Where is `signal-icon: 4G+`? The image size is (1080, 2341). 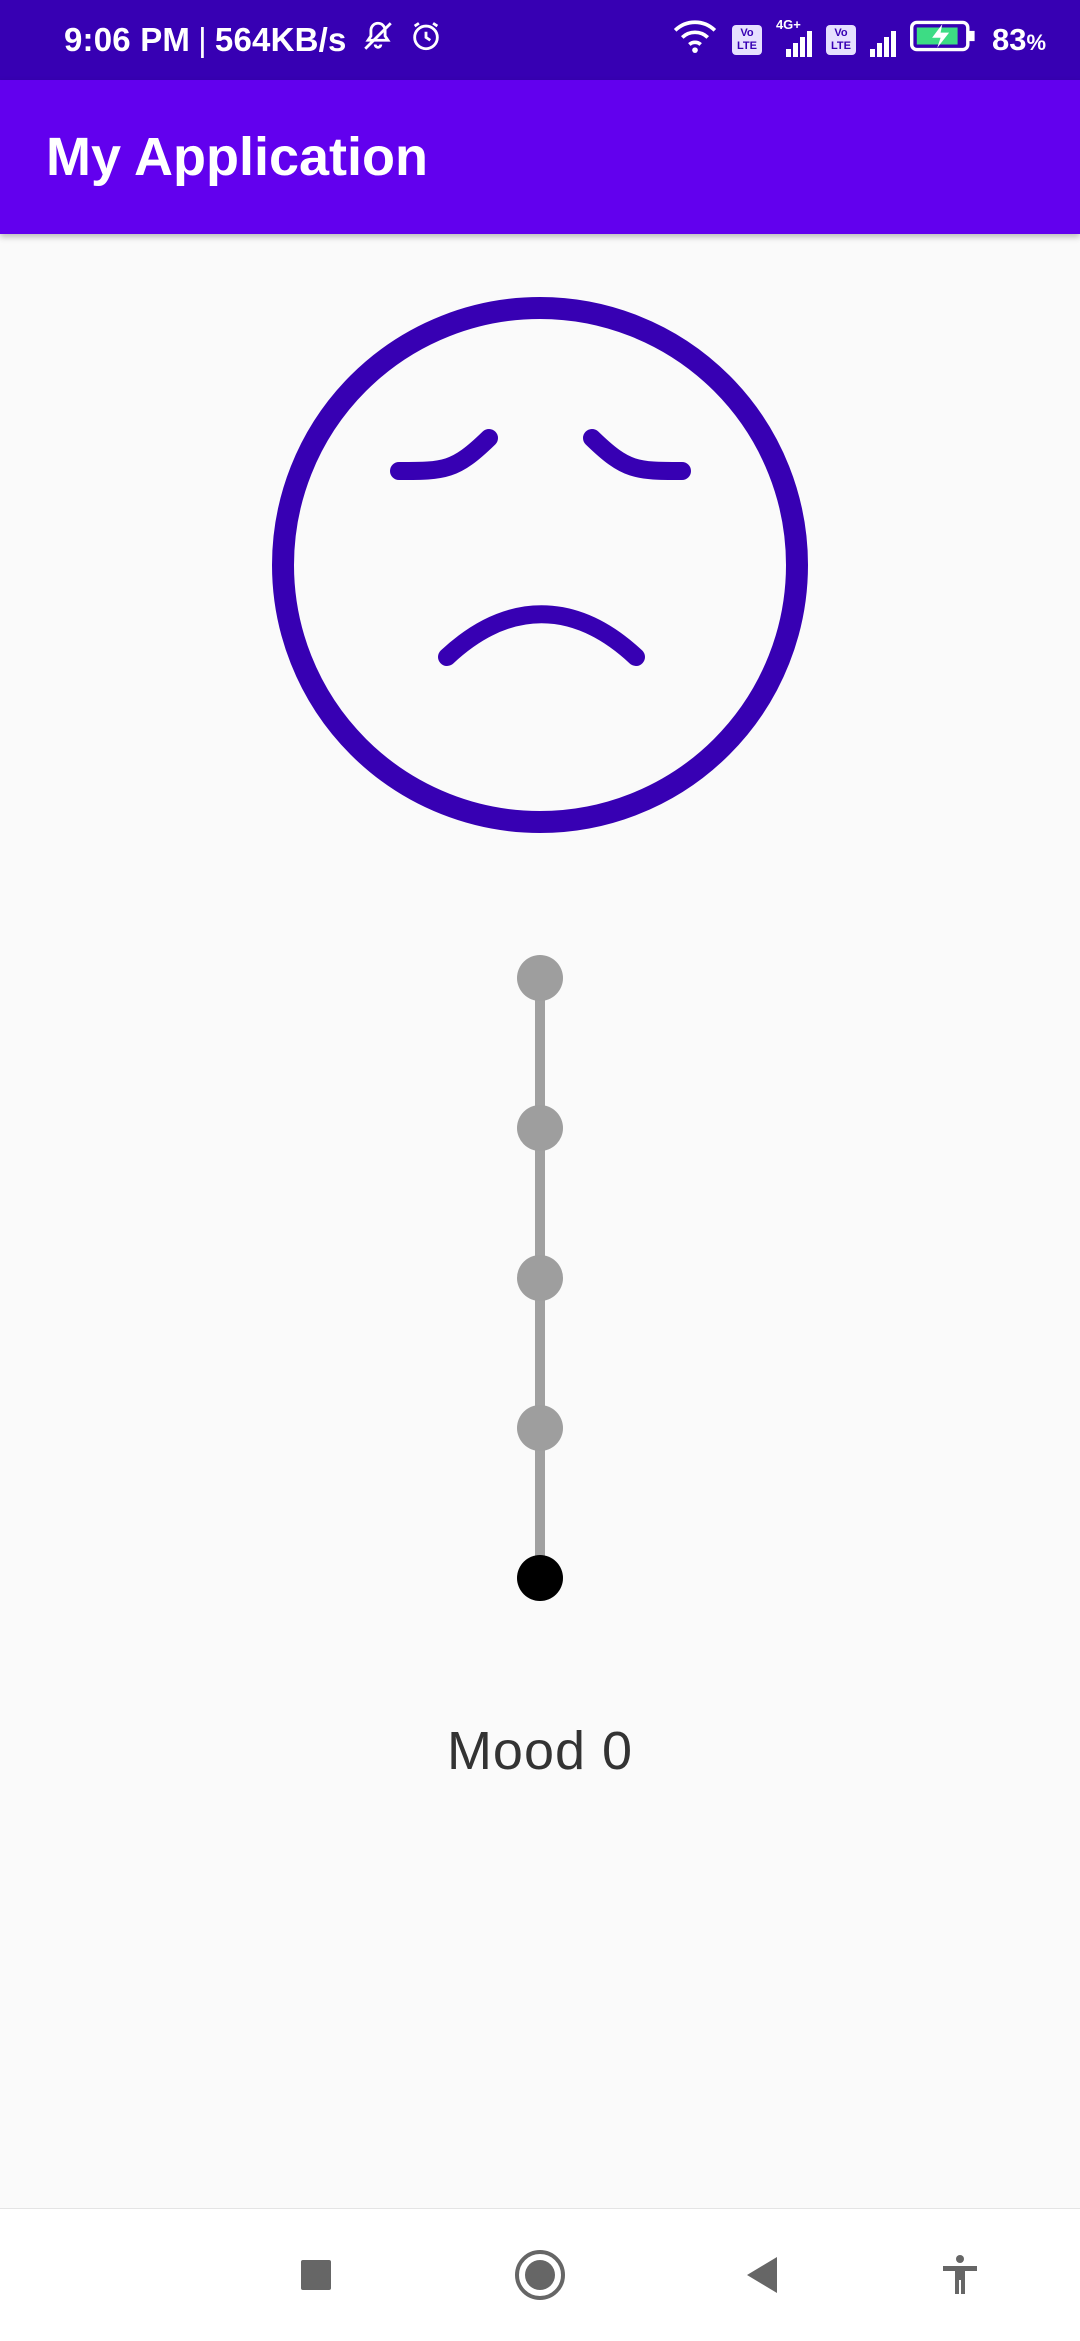 signal-icon: 4G+ is located at coordinates (794, 37).